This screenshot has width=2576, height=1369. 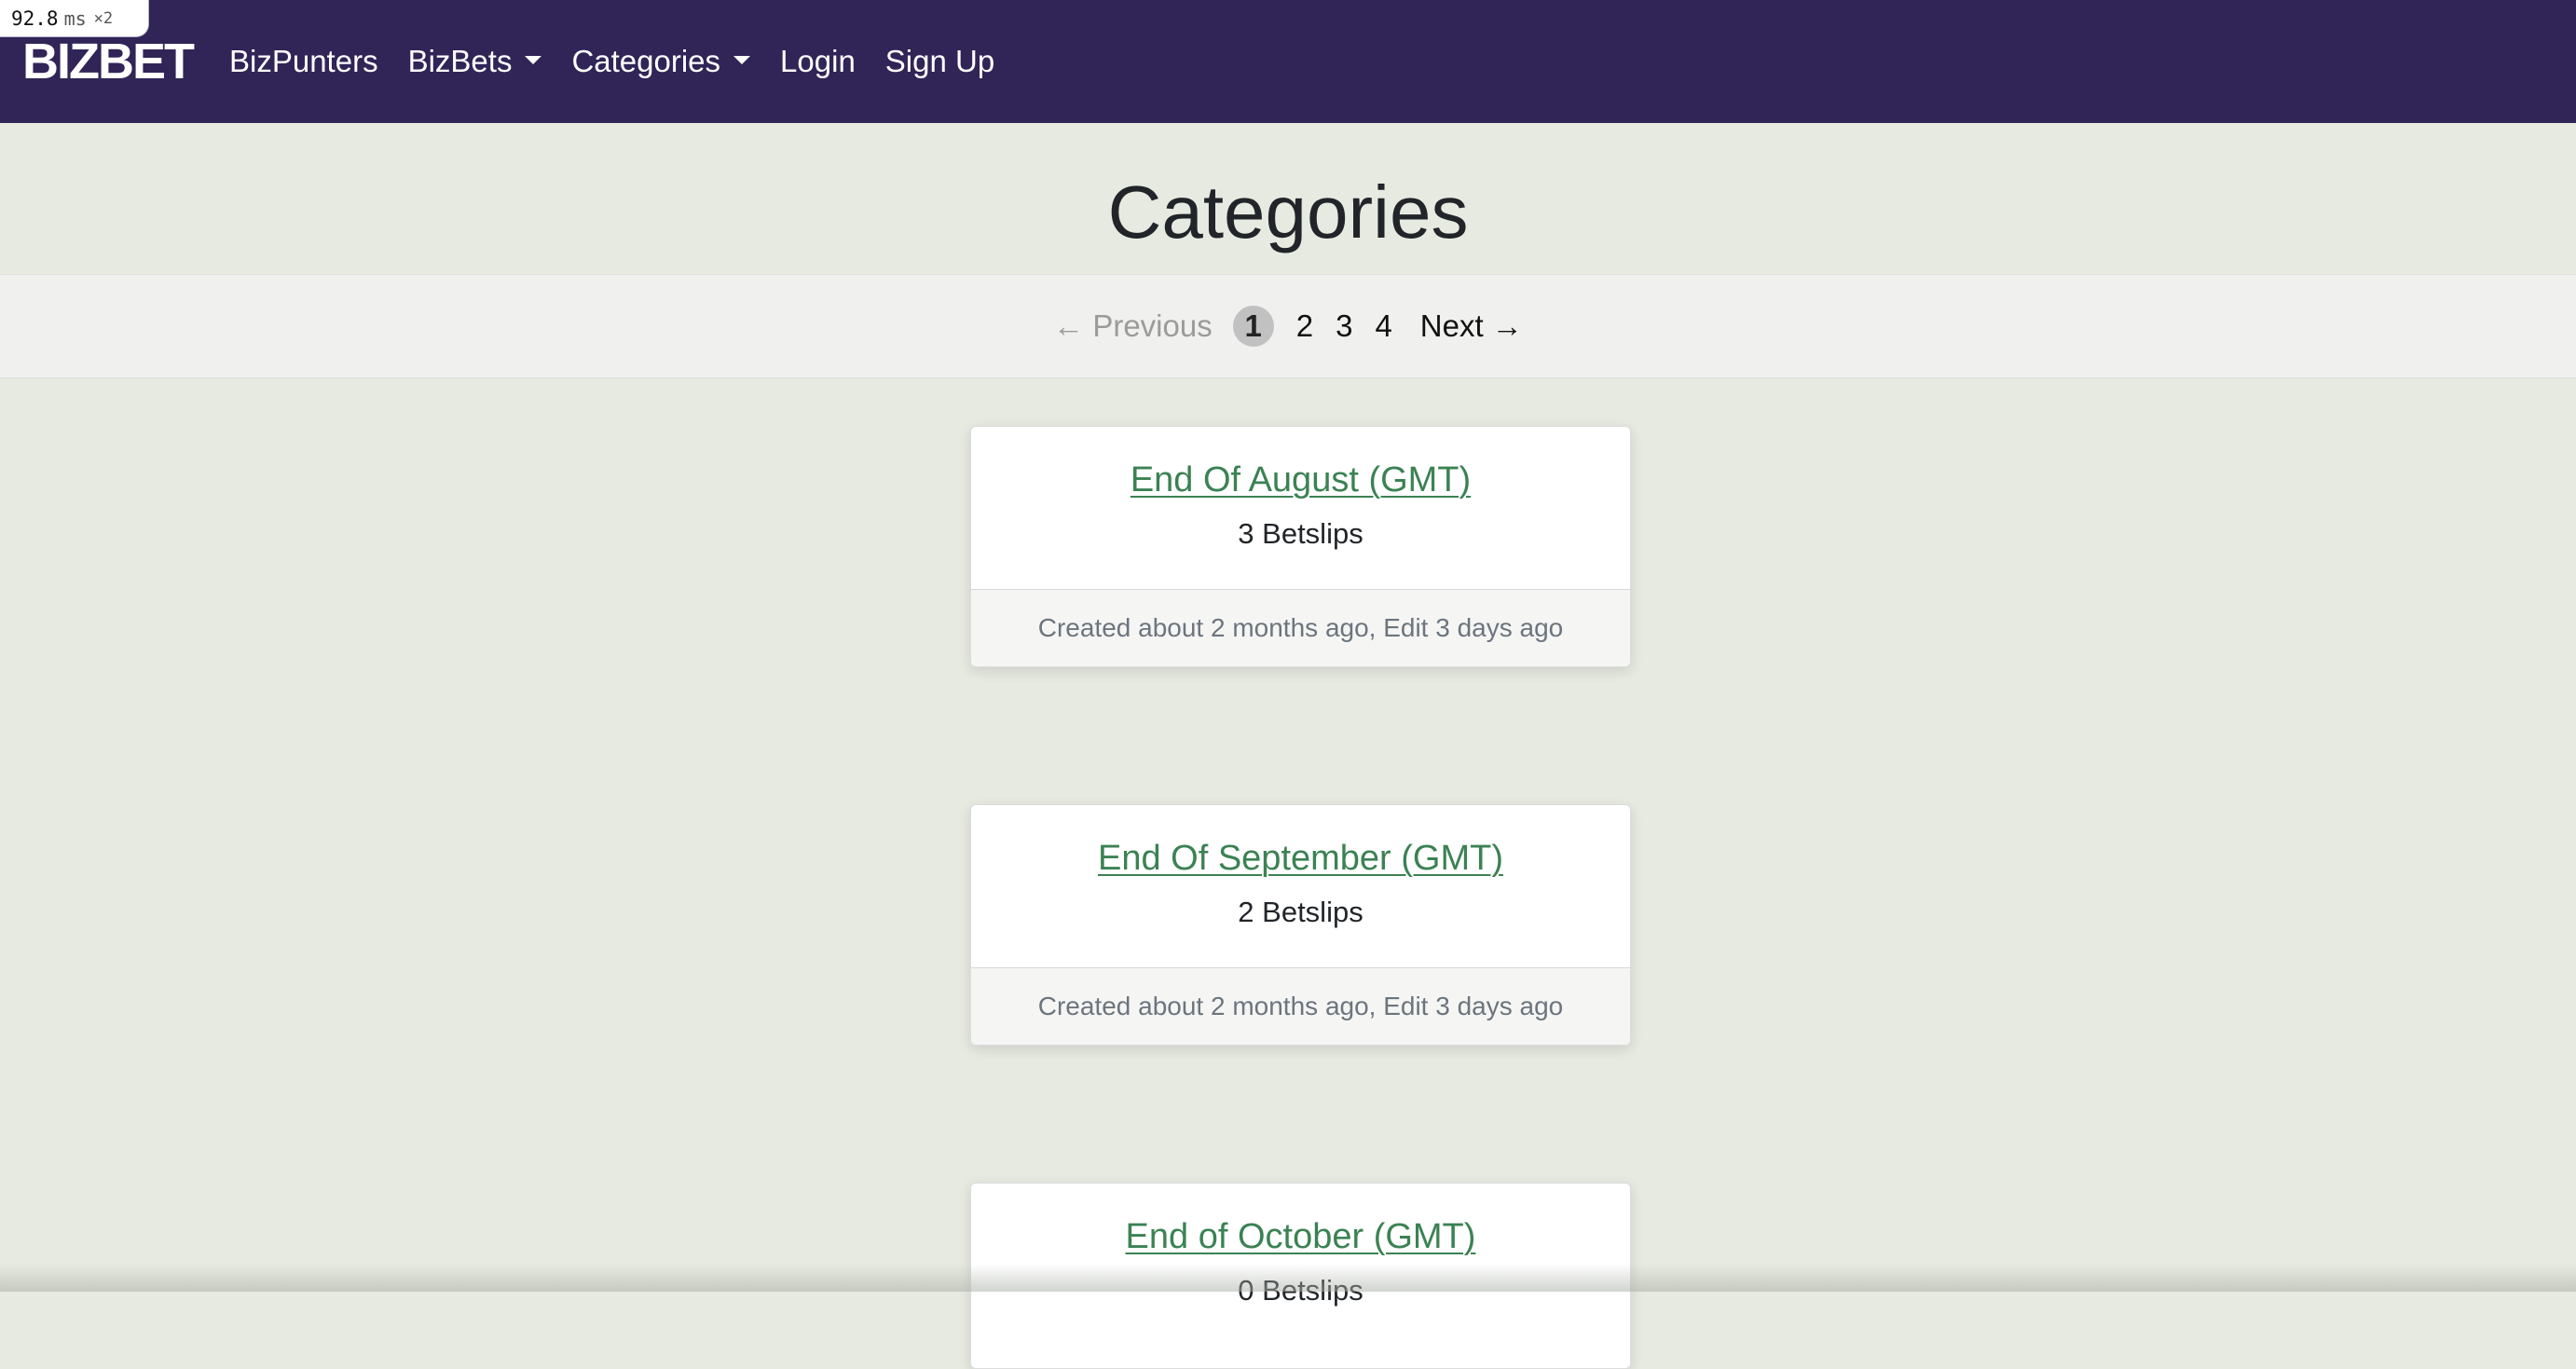 What do you see at coordinates (1300, 508) in the screenshot?
I see `card-body: End Of August (GMT) 3 Betslips` at bounding box center [1300, 508].